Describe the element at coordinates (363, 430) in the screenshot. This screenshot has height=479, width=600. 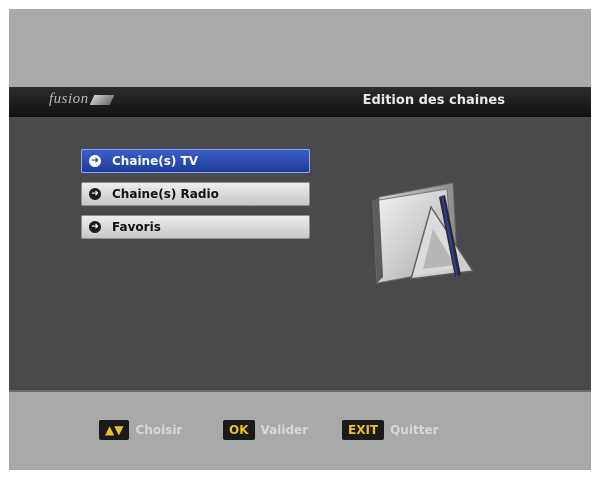
I see `exit-key: EXIT` at that location.